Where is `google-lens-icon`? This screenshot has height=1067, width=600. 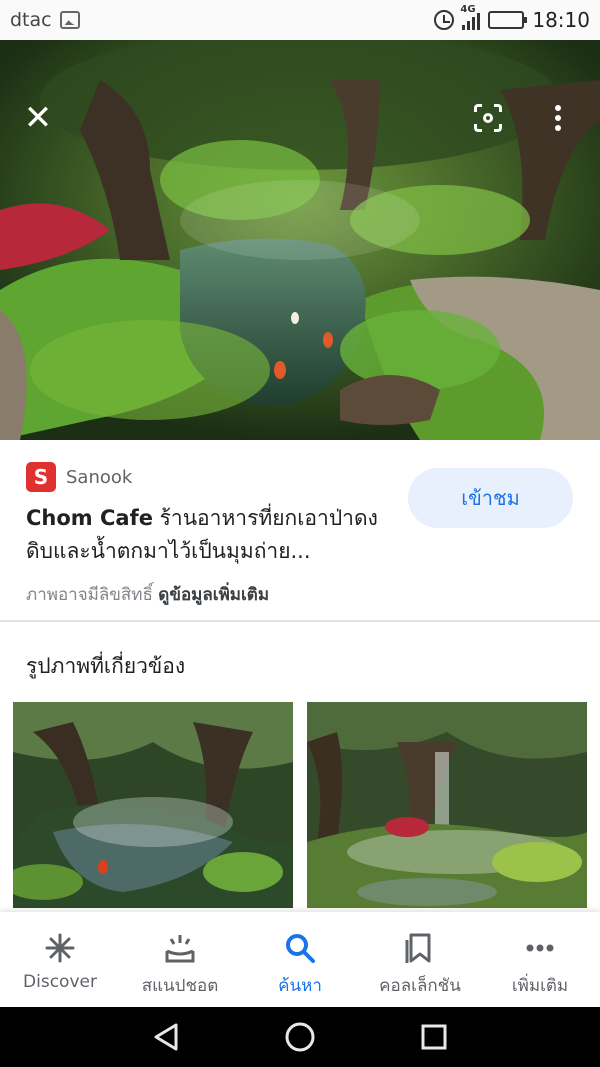 google-lens-icon is located at coordinates (488, 118).